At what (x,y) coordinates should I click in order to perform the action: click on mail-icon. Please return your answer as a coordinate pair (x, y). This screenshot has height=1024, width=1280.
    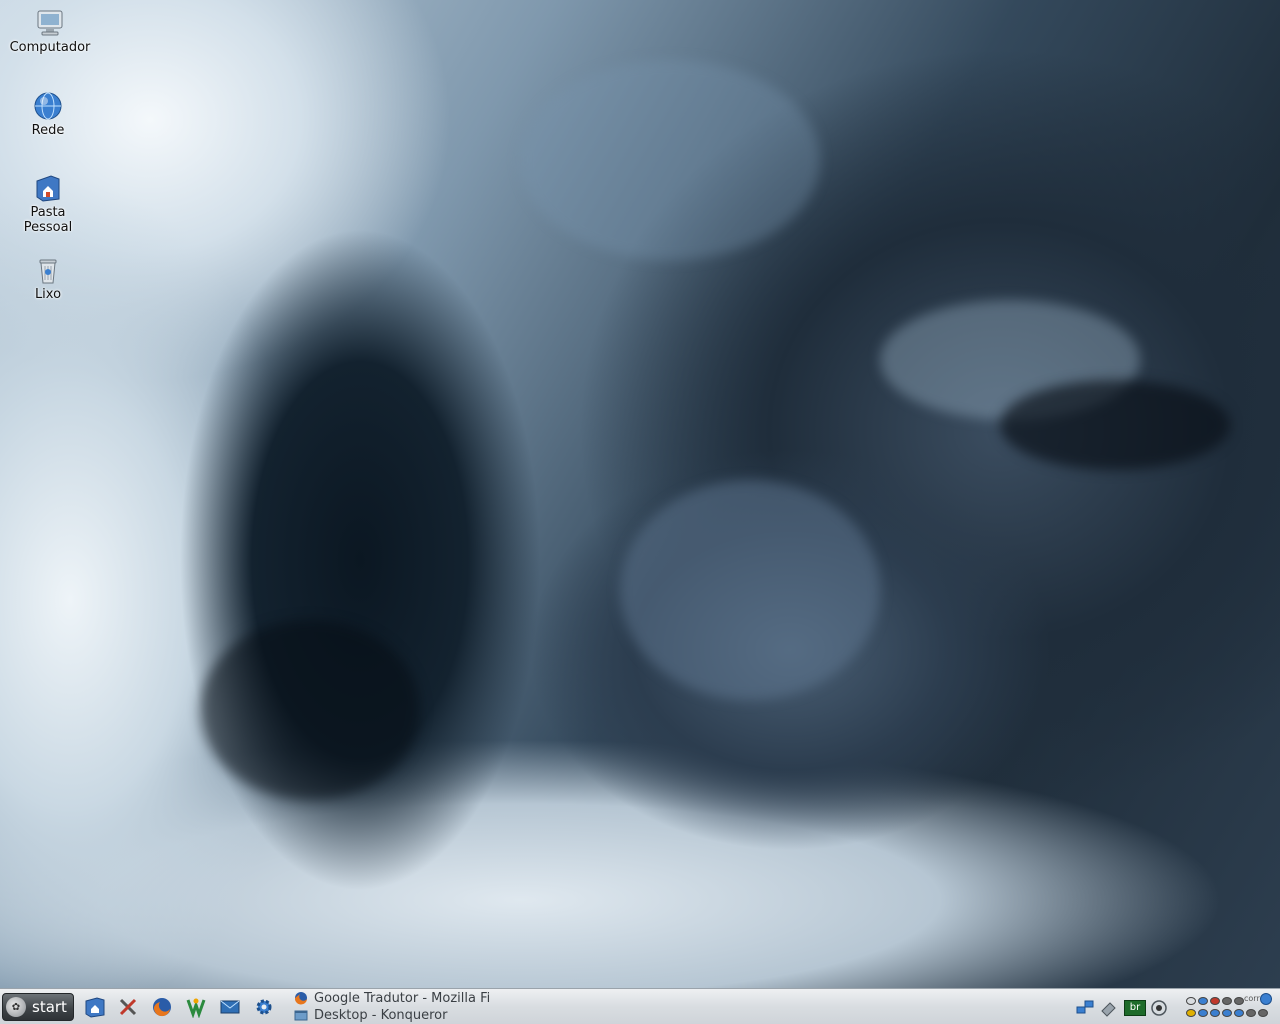
    Looking at the image, I should click on (230, 1007).